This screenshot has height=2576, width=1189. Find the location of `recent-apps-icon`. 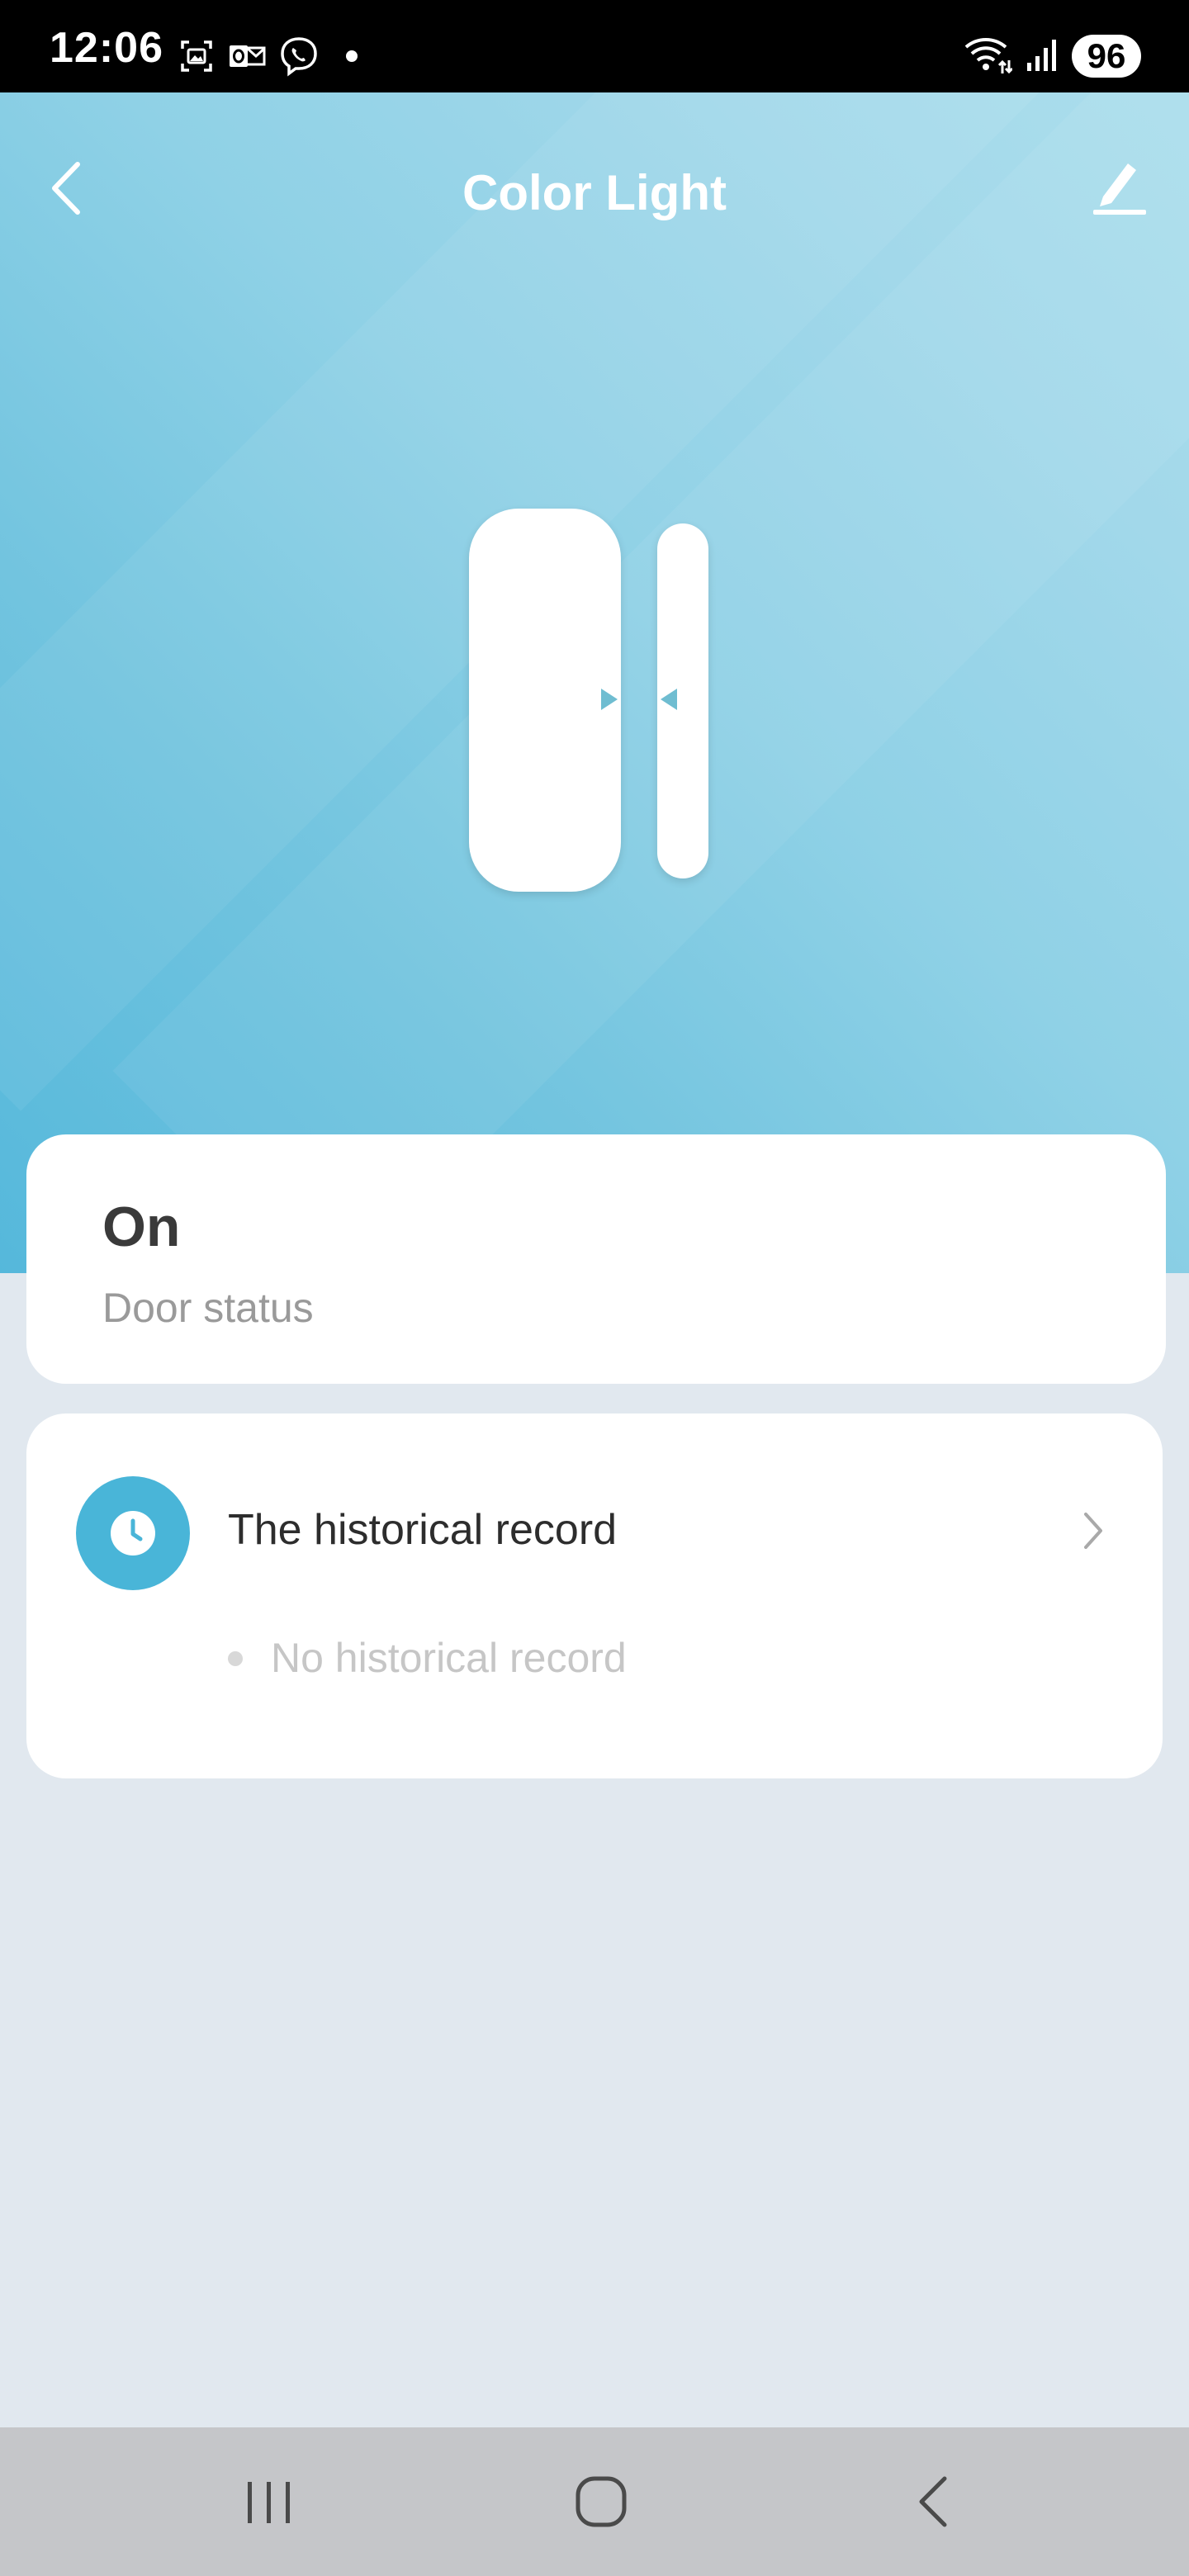

recent-apps-icon is located at coordinates (269, 2502).